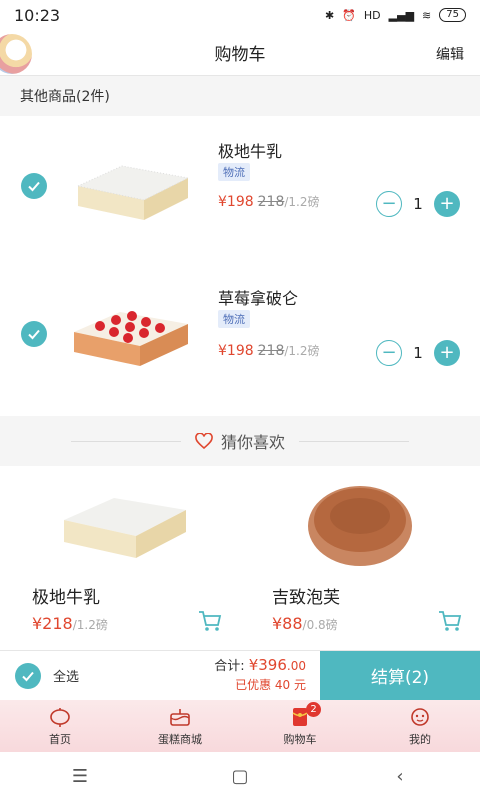 This screenshot has height=800, width=480. I want to click on totals: 合计: ¥396.00 已优惠 40 元, so click(250, 675).